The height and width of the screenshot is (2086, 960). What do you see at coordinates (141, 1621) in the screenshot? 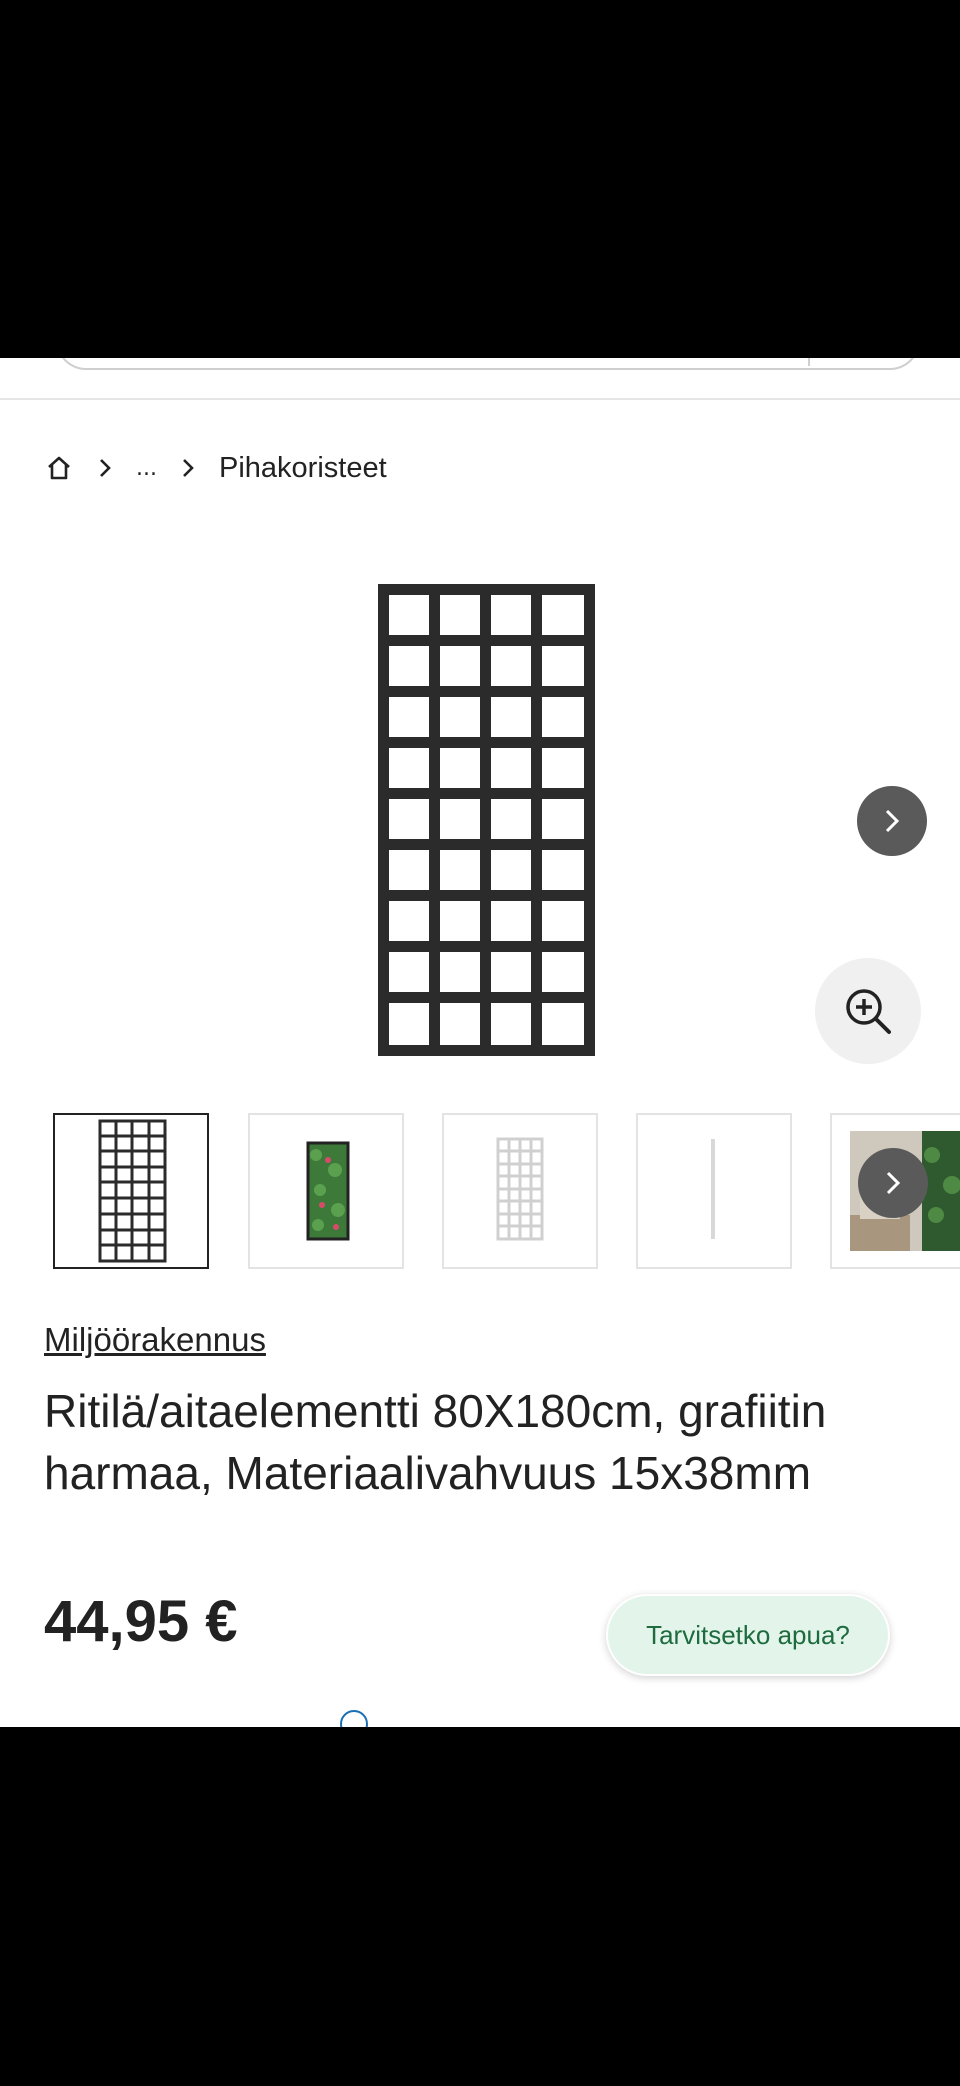
I see `product-price: 44,95 €` at bounding box center [141, 1621].